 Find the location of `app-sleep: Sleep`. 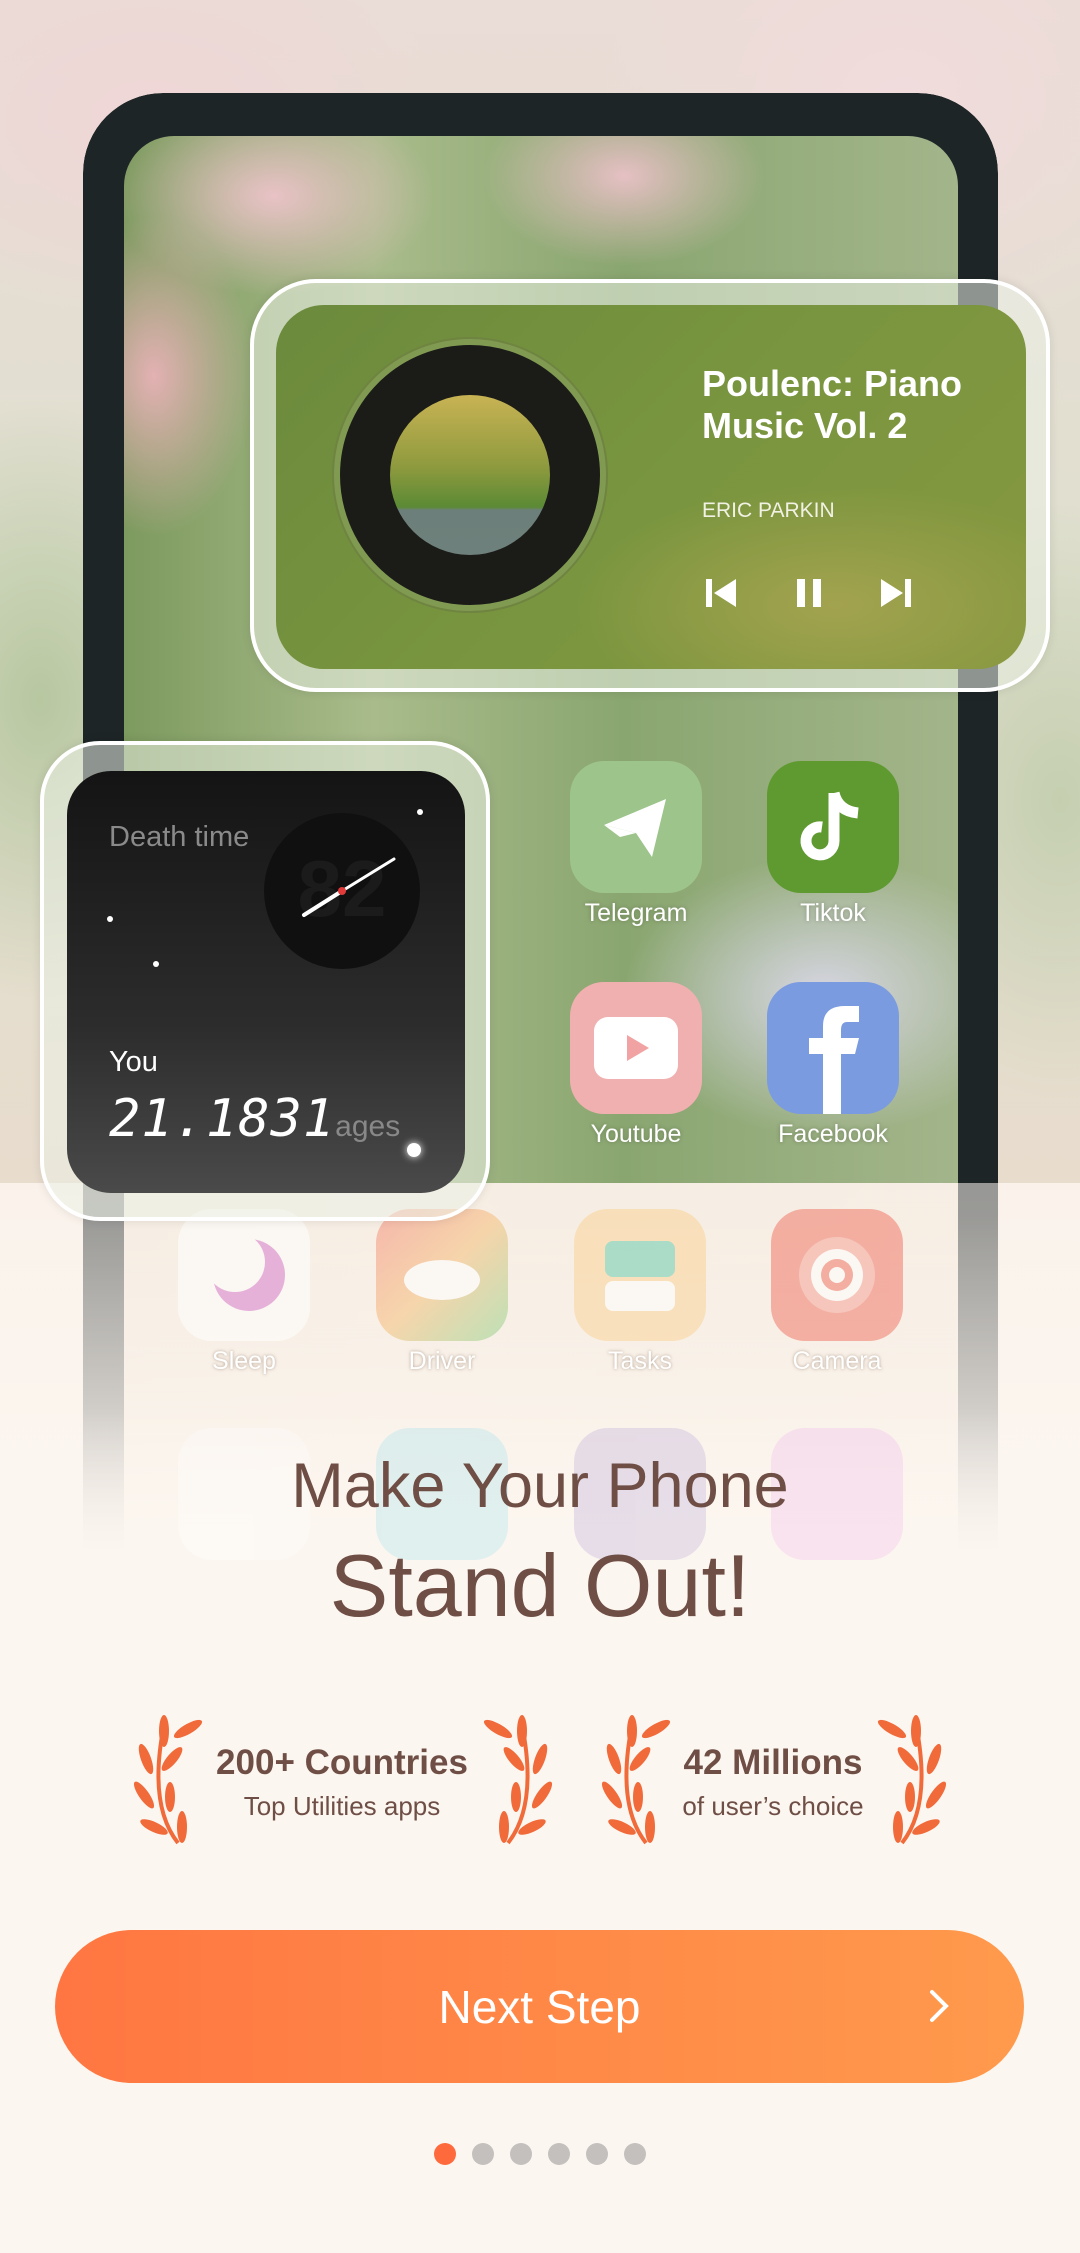

app-sleep: Sleep is located at coordinates (244, 1292).